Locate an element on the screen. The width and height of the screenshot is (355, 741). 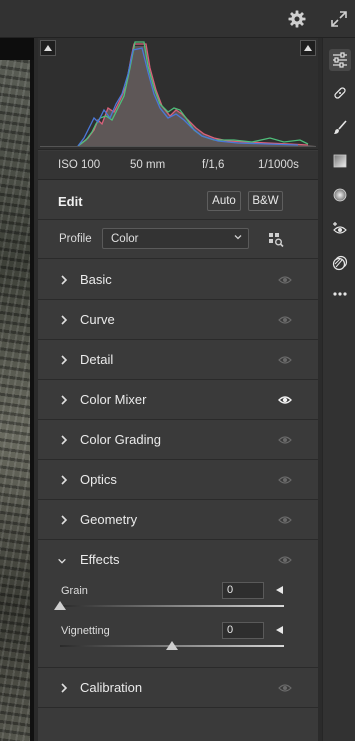
shadow-clipping-icon is located at coordinates (48, 48).